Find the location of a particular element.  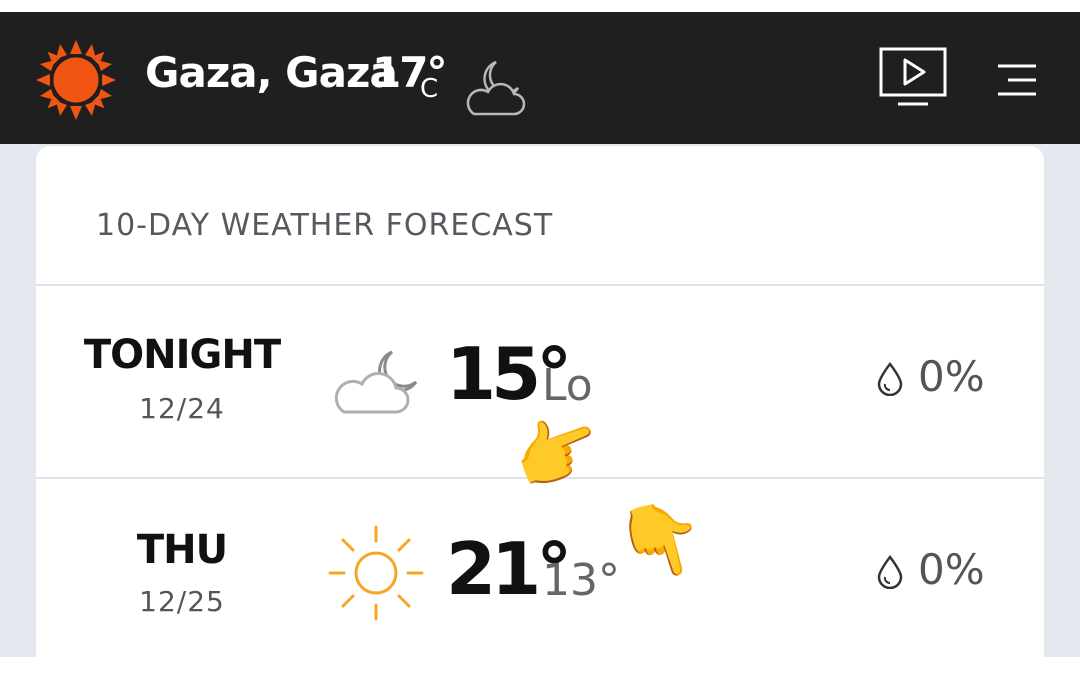

forecast-day-label: THU is located at coordinates (182, 550).